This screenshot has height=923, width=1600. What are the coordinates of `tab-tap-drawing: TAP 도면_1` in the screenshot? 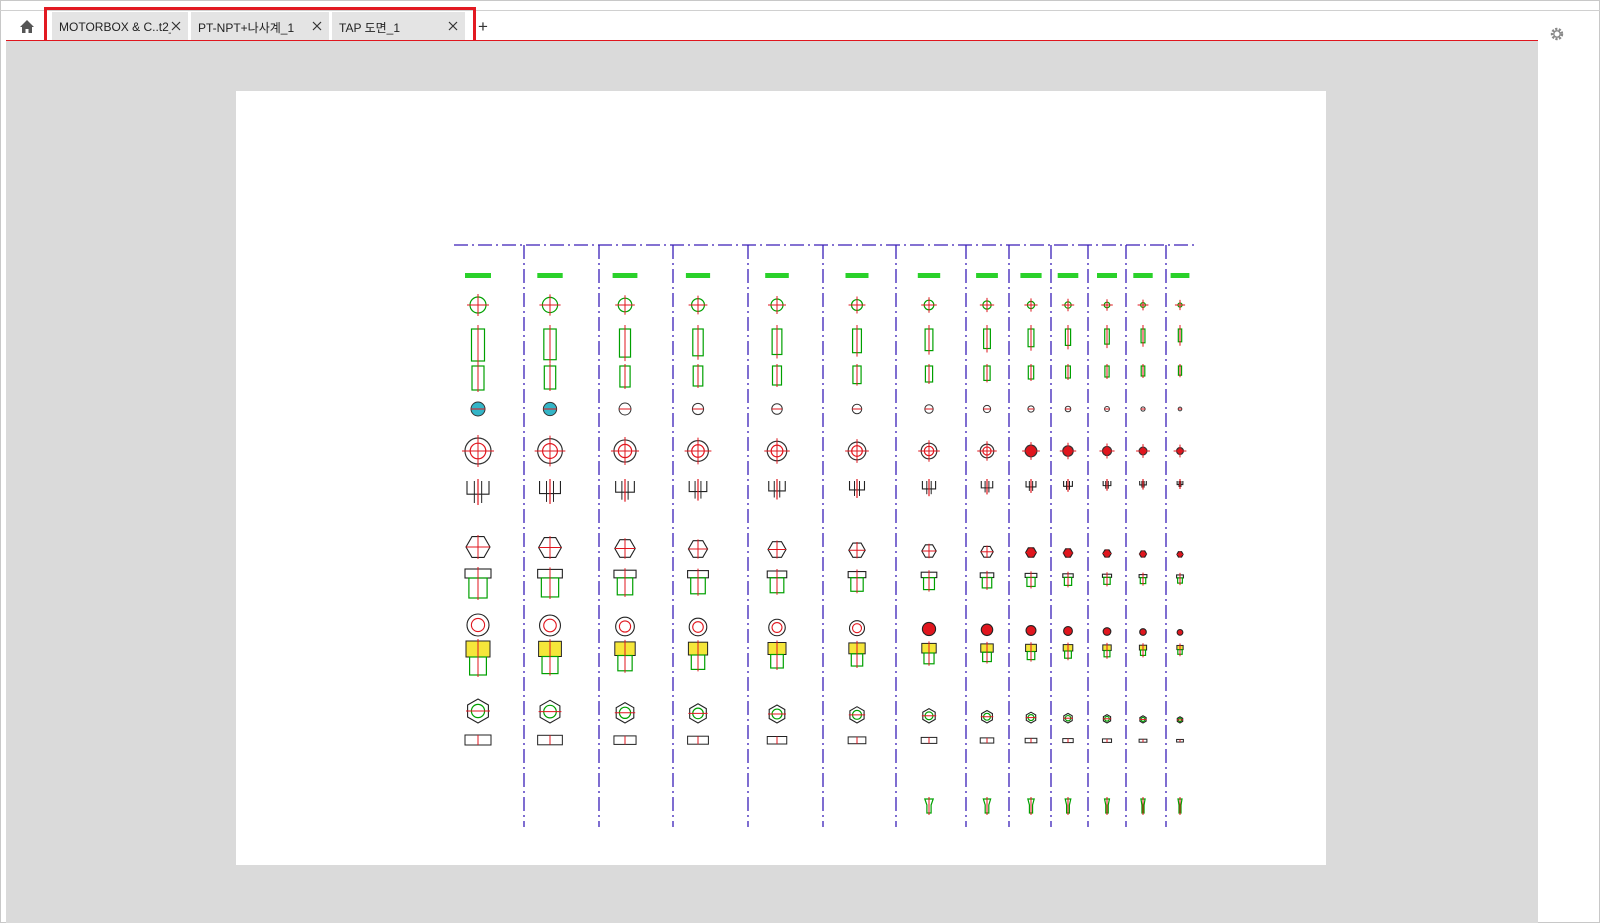 It's located at (398, 27).